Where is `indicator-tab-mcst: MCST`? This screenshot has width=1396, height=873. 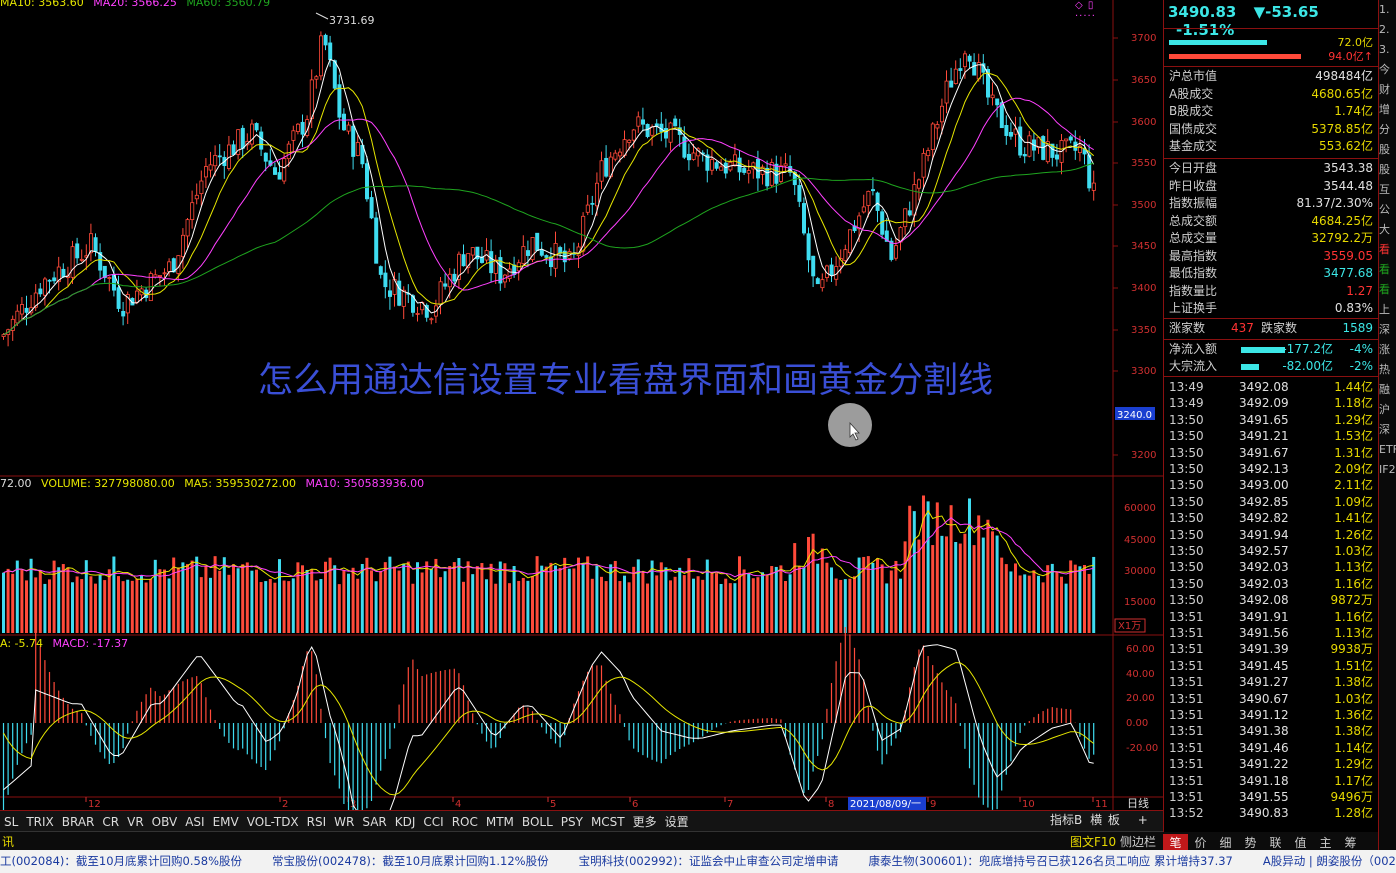
indicator-tab-mcst: MCST is located at coordinates (608, 822).